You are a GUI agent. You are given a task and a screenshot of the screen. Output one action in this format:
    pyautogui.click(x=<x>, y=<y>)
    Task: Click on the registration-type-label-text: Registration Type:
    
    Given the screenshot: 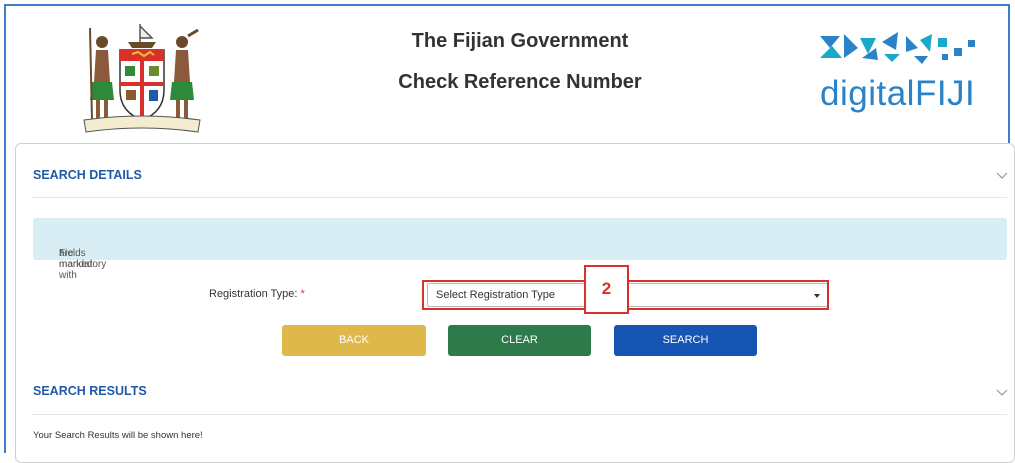 What is the action you would take?
    pyautogui.click(x=253, y=294)
    